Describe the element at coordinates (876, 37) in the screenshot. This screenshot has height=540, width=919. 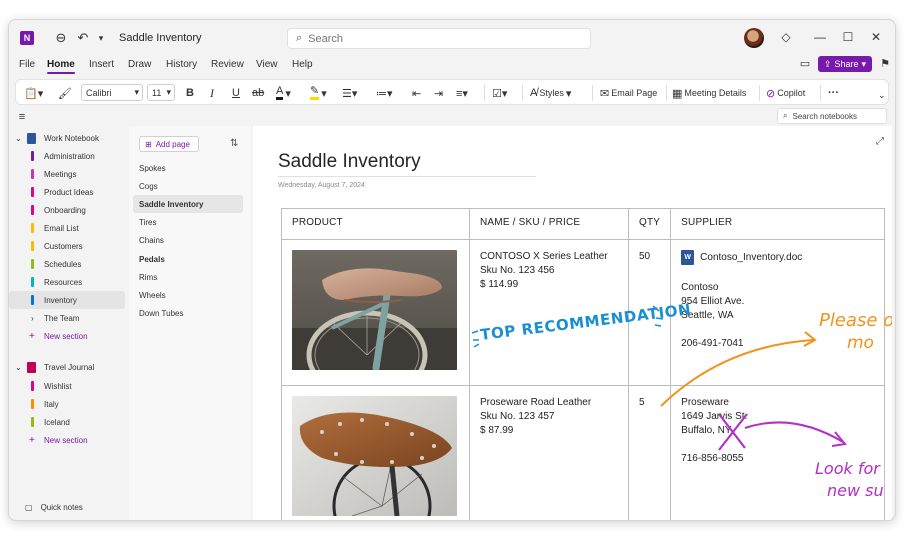
I see `close-icon: ✕` at that location.